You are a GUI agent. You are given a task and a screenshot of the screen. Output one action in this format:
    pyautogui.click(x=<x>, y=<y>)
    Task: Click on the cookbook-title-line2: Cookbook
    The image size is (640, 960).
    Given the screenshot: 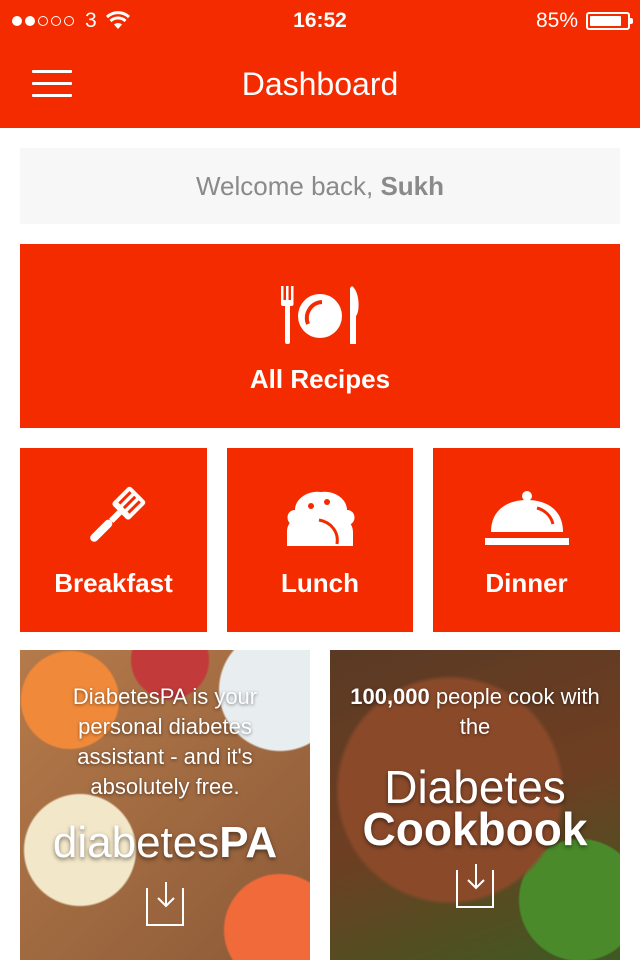 What is the action you would take?
    pyautogui.click(x=475, y=829)
    